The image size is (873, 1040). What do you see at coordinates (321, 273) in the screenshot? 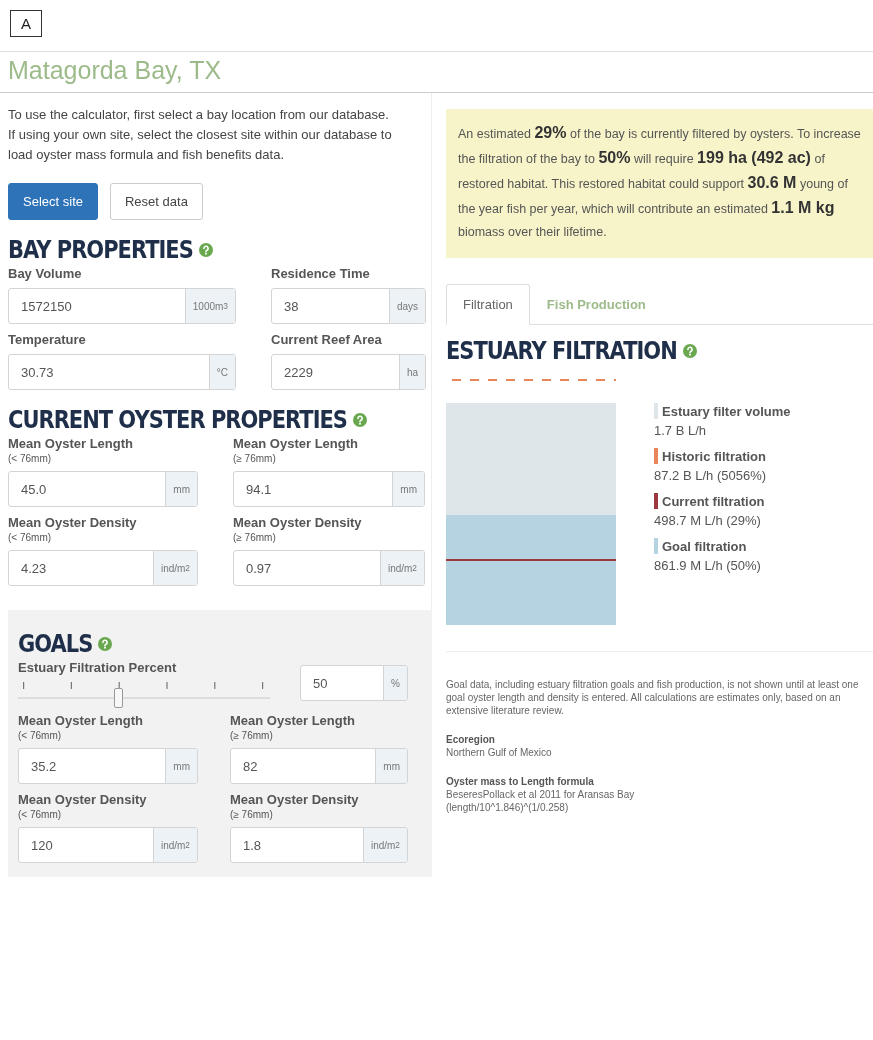
I see `field-label: Residence Time` at bounding box center [321, 273].